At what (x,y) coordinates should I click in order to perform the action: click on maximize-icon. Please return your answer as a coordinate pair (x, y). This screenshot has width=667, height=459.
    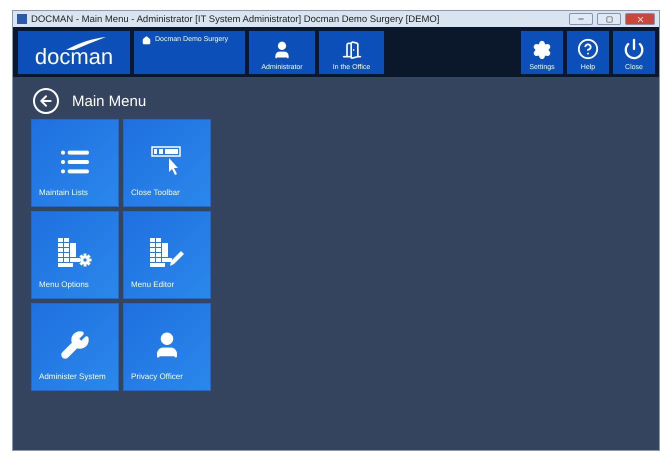
    Looking at the image, I should click on (609, 19).